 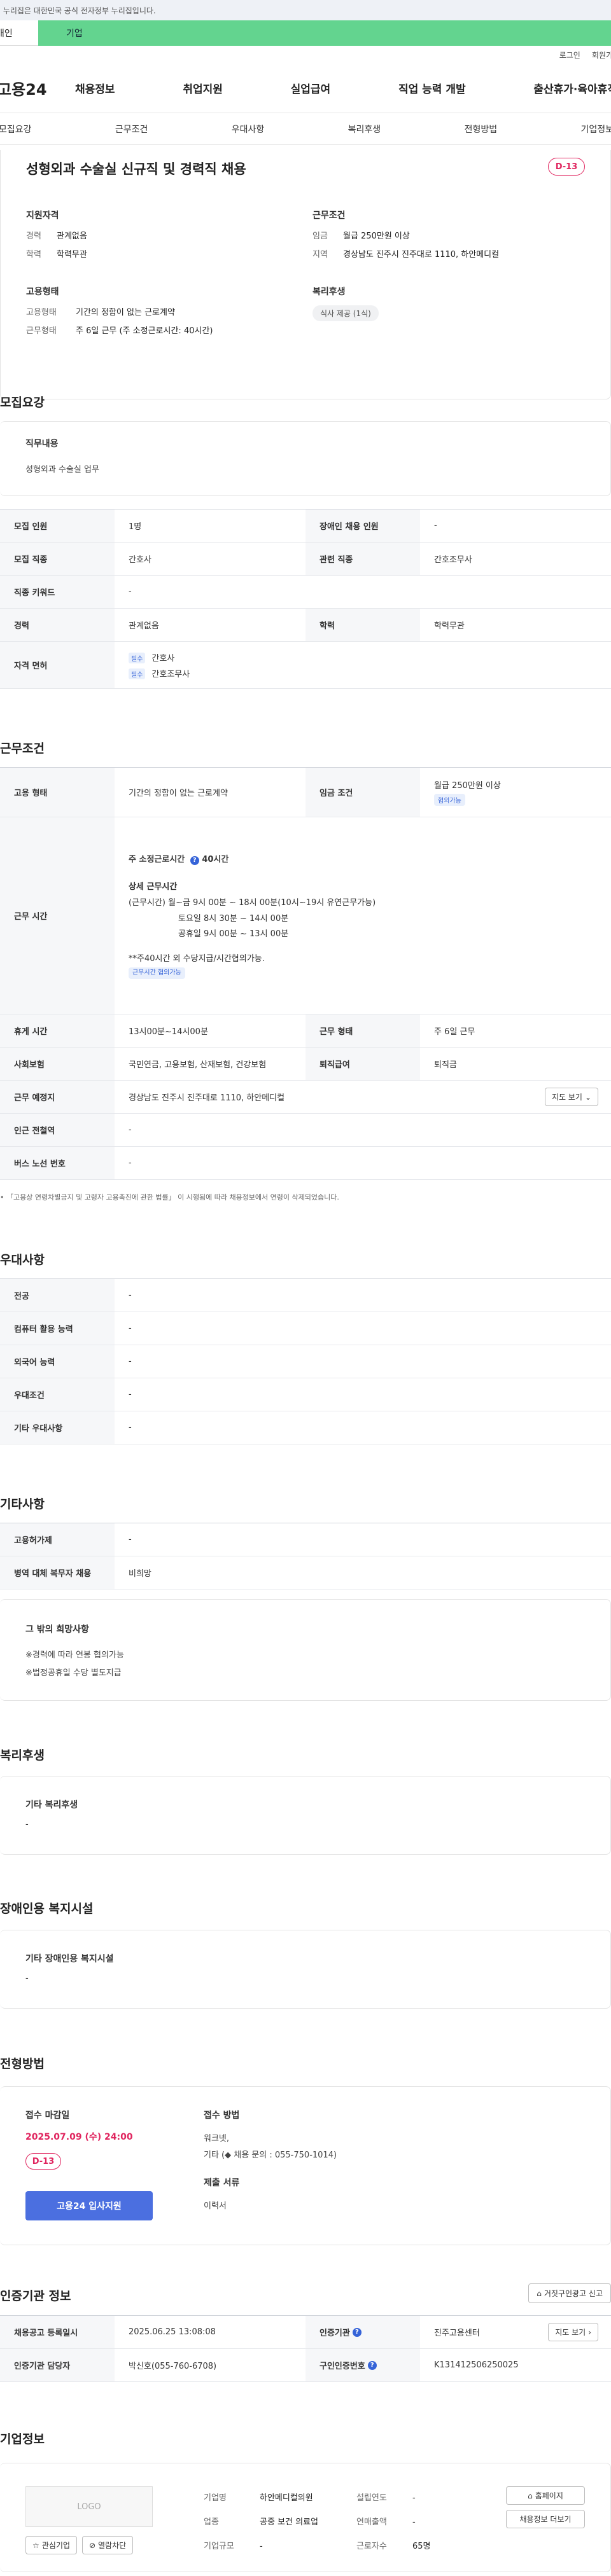 I want to click on chevron-down-icon: ⌄, so click(x=587, y=1097).